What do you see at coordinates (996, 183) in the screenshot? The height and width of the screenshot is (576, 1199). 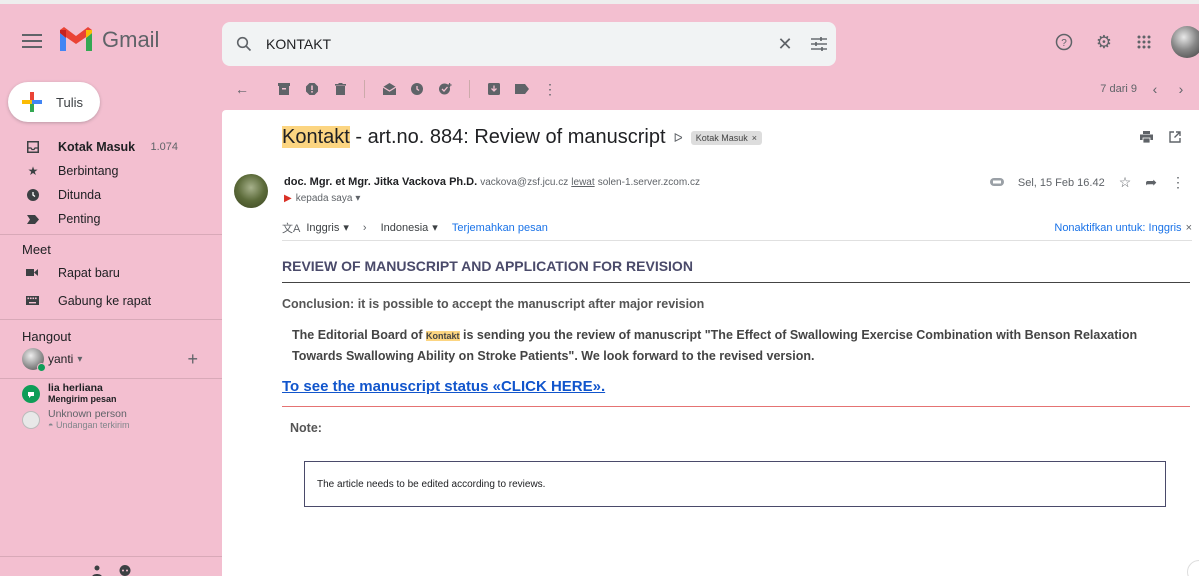 I see `attachment-tag-icon` at bounding box center [996, 183].